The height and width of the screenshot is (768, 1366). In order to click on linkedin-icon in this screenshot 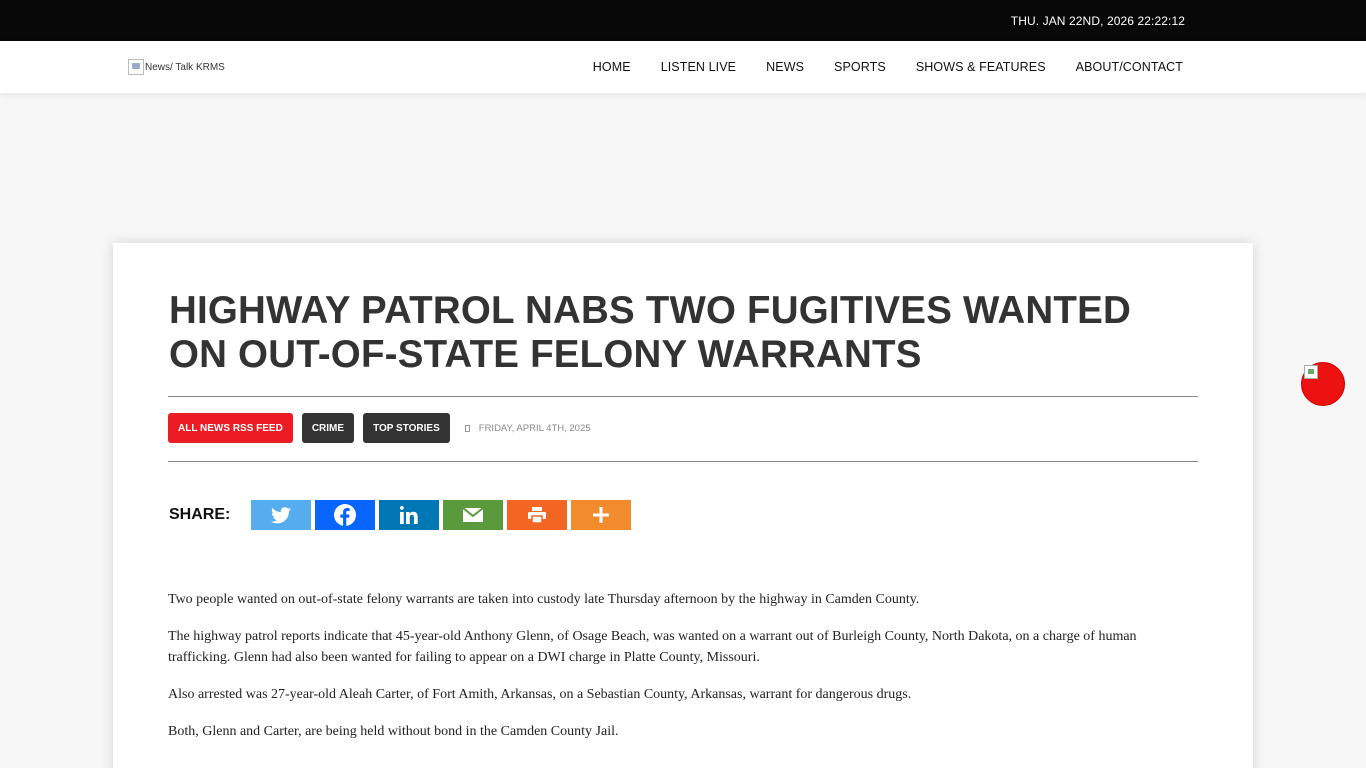, I will do `click(409, 515)`.